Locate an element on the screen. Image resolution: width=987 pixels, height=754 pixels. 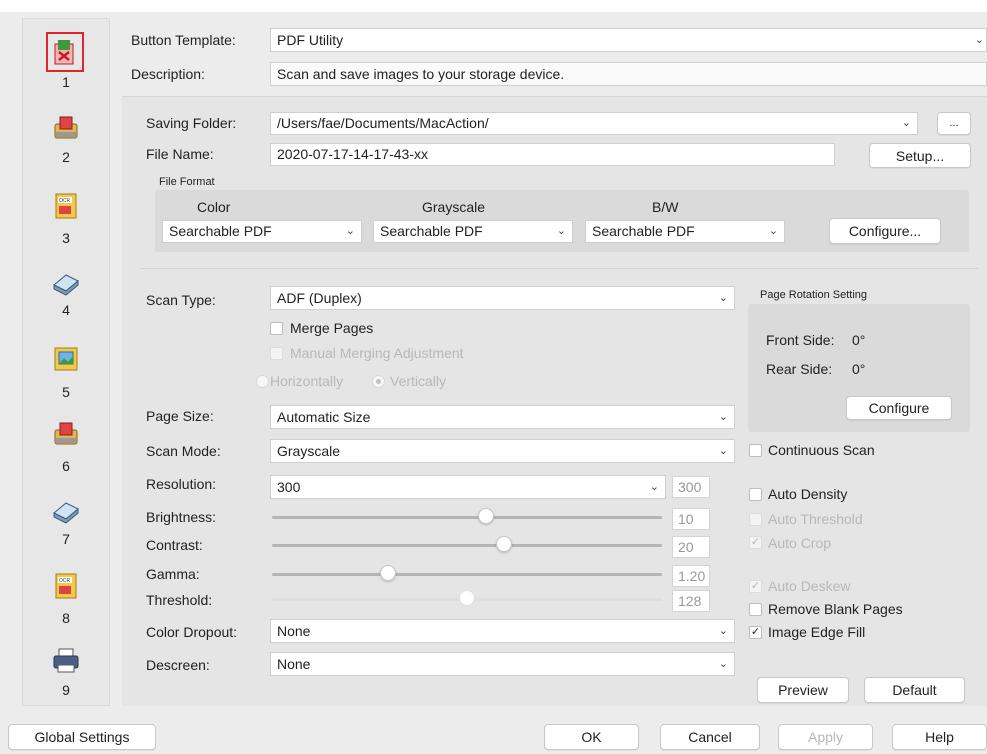
color-format-select: Searchable PDF ⌄ is located at coordinates (262, 231).